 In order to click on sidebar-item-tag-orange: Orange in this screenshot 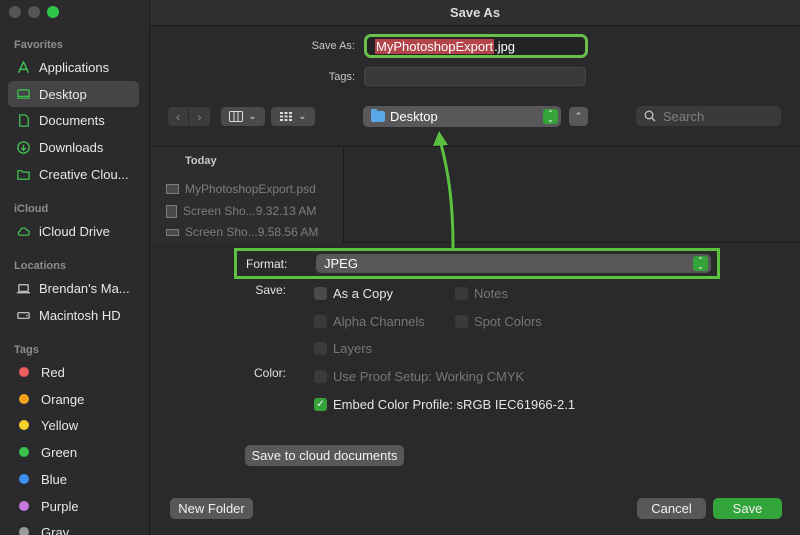, I will do `click(73, 399)`.